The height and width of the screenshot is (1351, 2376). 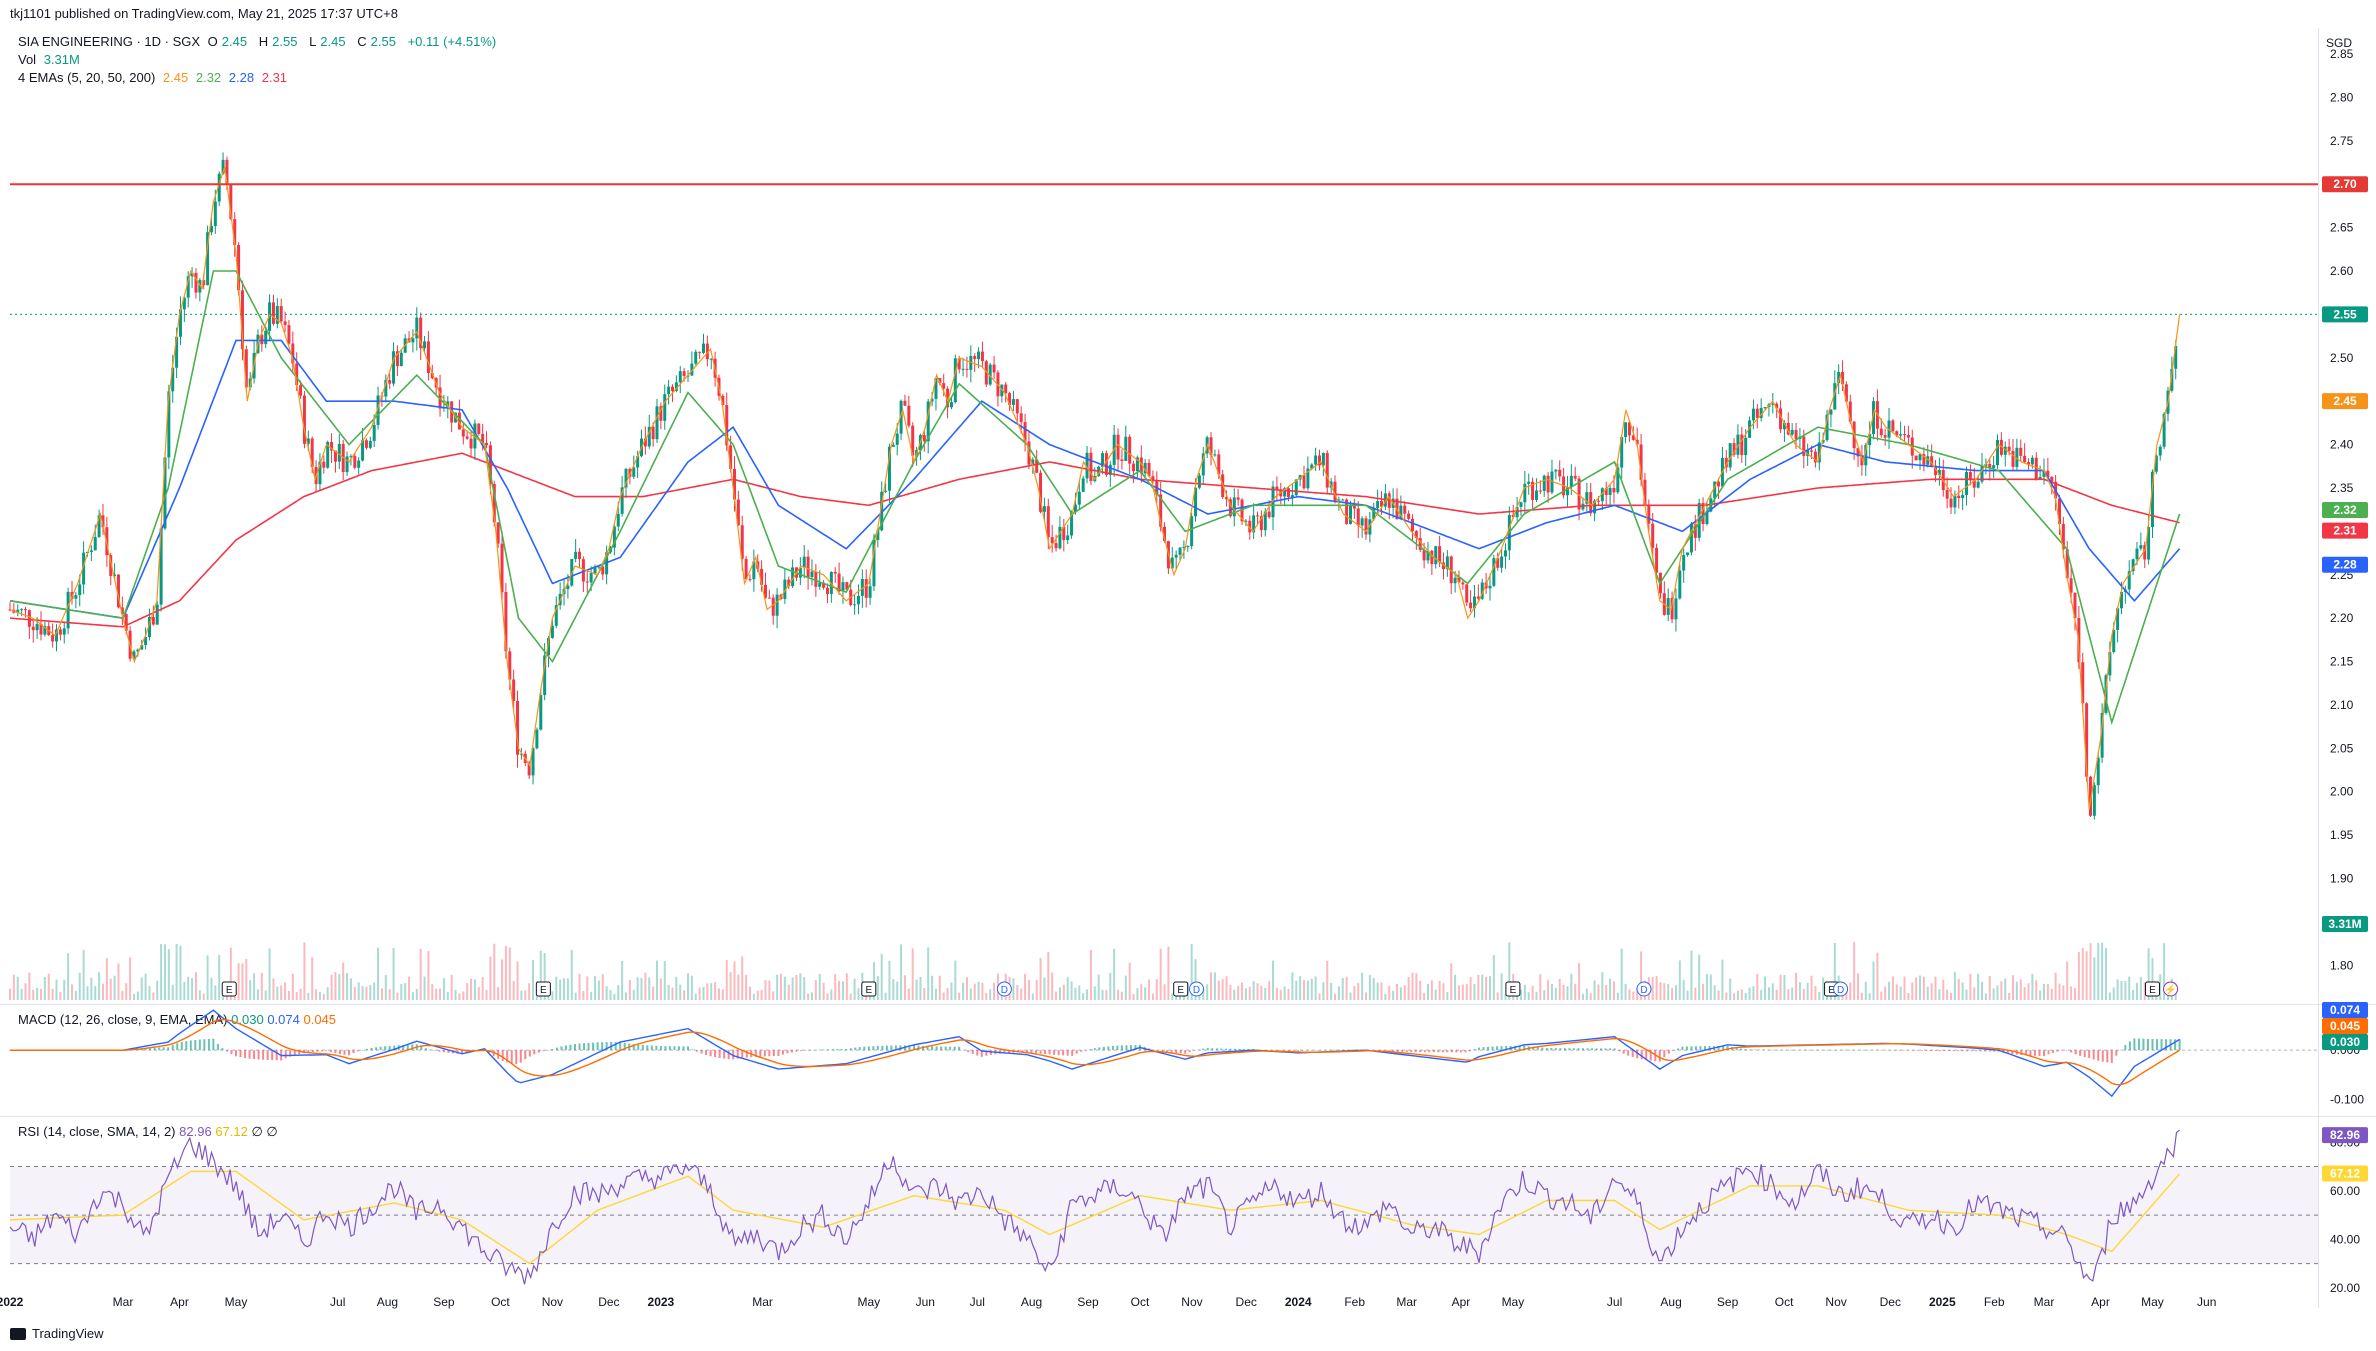 What do you see at coordinates (2339, 43) in the screenshot?
I see `currency-label: SGD` at bounding box center [2339, 43].